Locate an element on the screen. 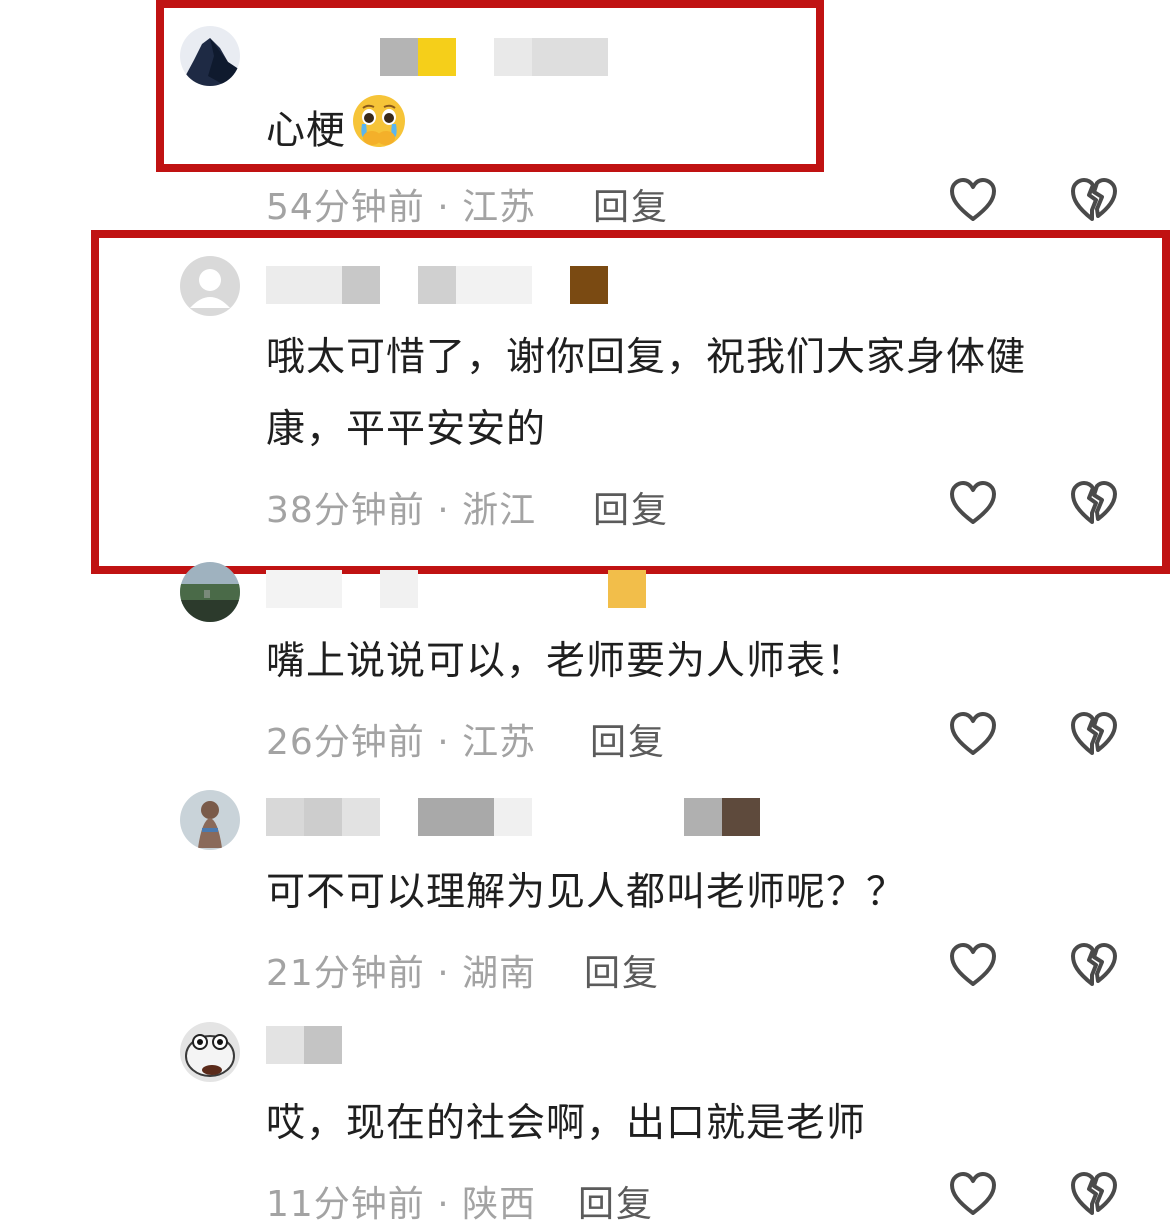  comment-text: 可不可以理解为见人都叫老师呢？？ is located at coordinates (586, 892).